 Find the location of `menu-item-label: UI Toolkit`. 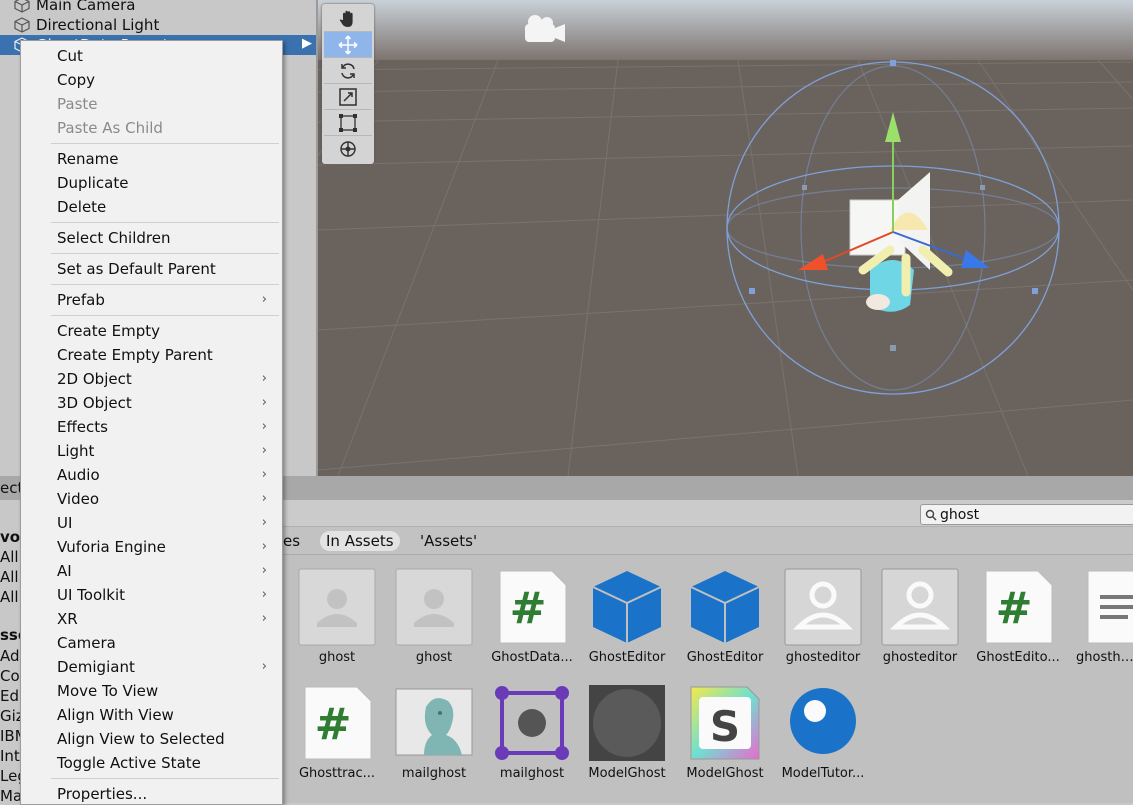

menu-item-label: UI Toolkit is located at coordinates (91, 595).